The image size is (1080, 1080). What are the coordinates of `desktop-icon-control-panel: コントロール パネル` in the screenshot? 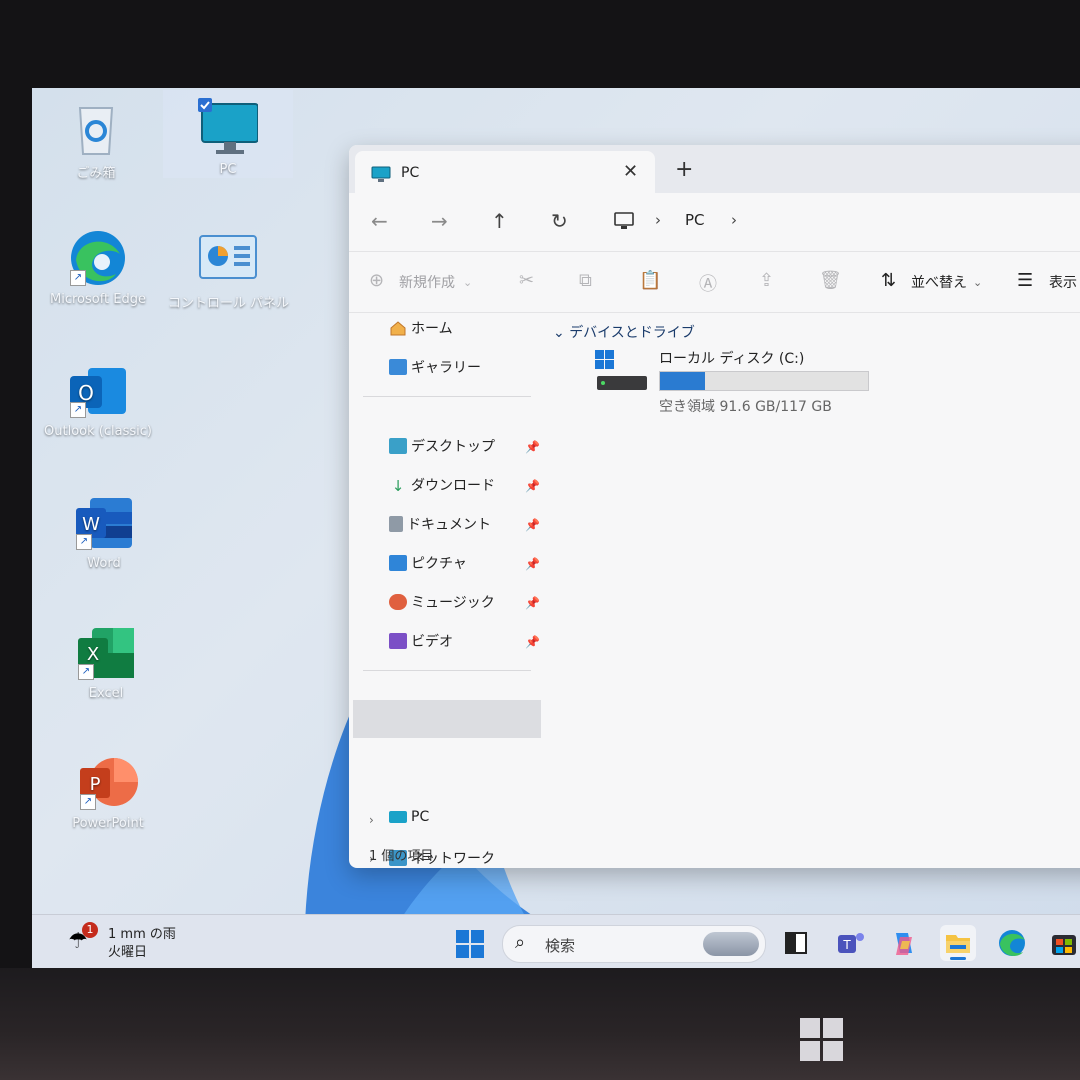 It's located at (229, 269).